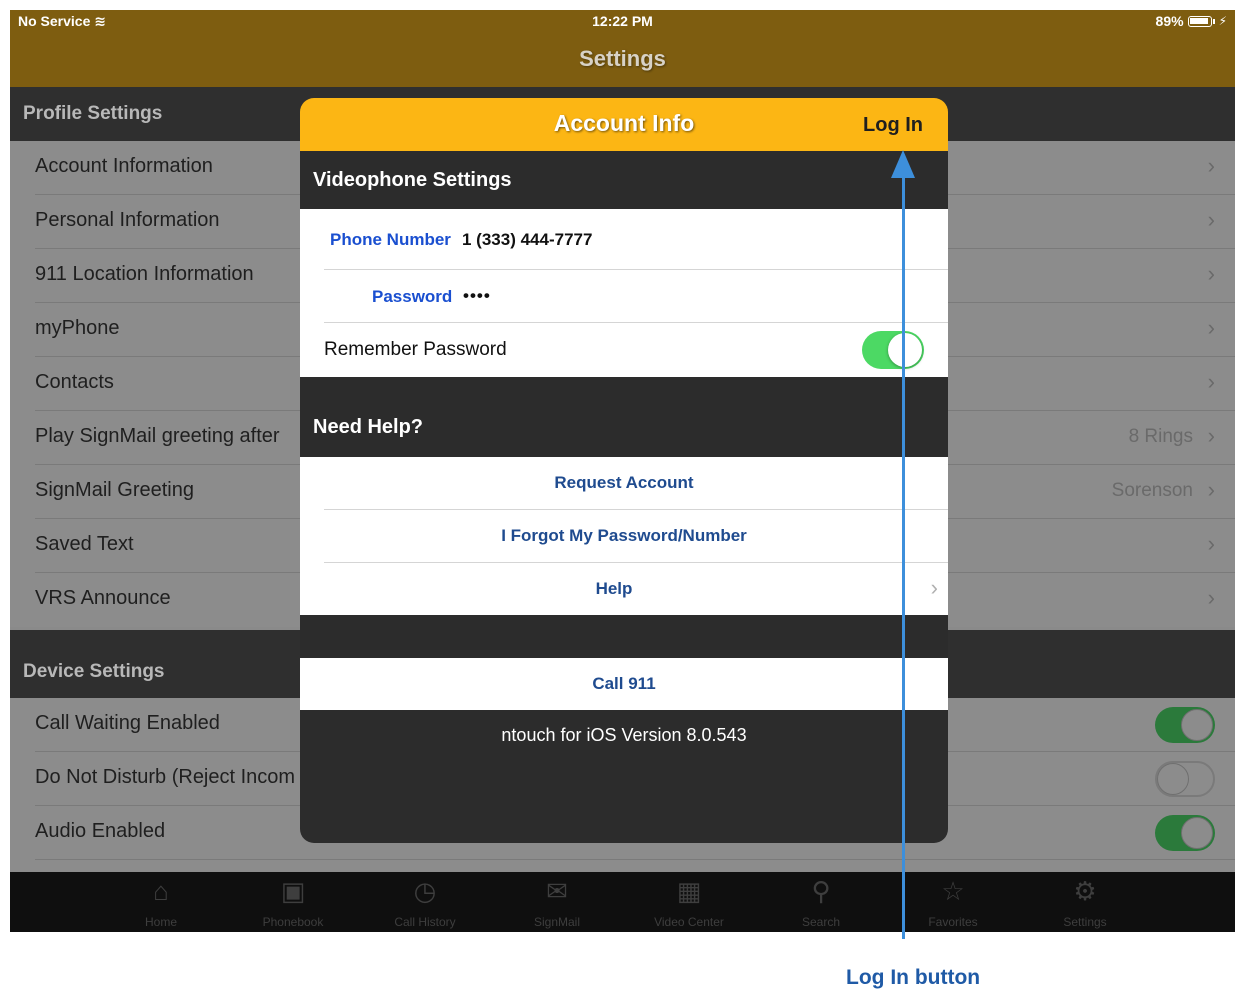 The image size is (1235, 991). What do you see at coordinates (1185, 779) in the screenshot?
I see `do-not-disturb-toggle` at bounding box center [1185, 779].